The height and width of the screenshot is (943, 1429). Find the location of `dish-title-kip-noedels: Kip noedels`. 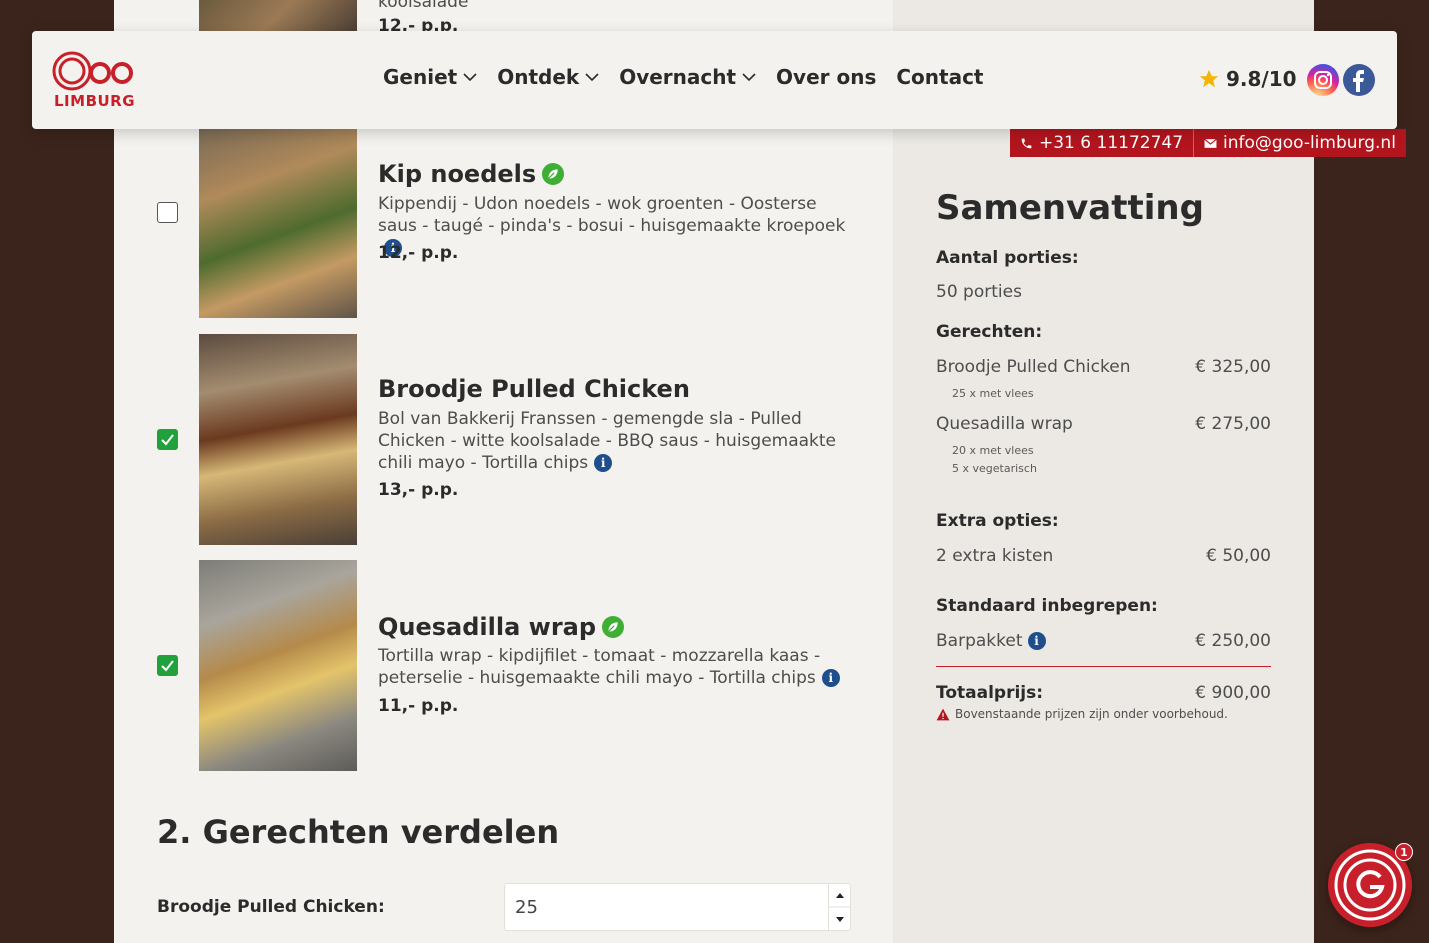

dish-title-kip-noedels: Kip noedels is located at coordinates (471, 174).